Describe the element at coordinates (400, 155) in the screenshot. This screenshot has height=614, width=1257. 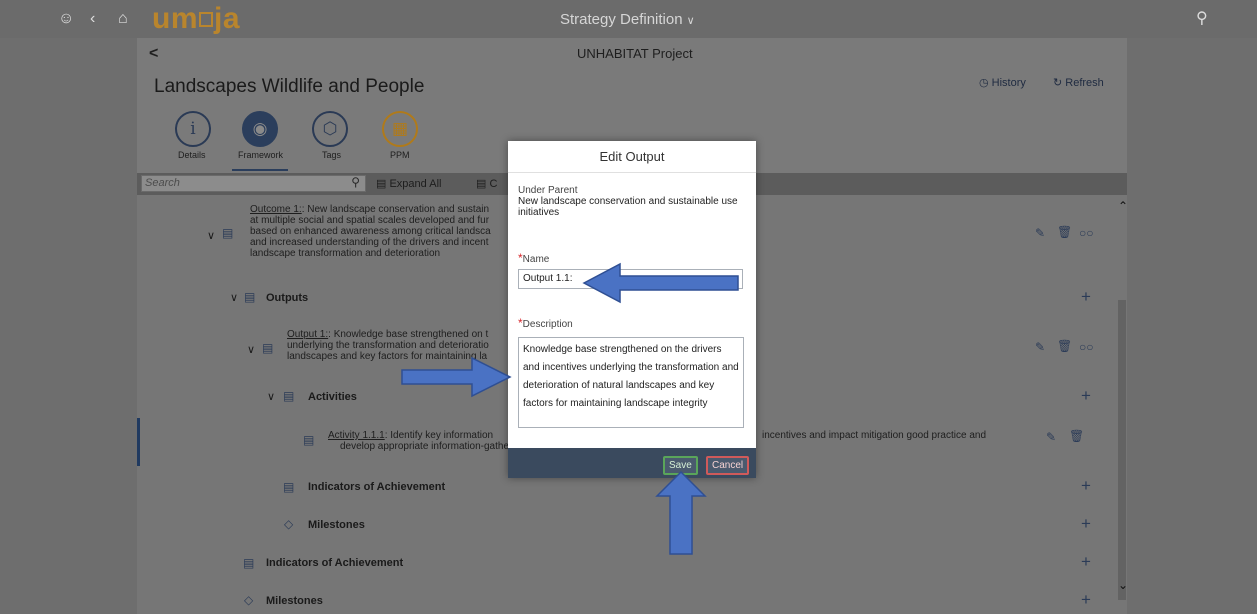
I see `tab-ppm-label: PPM` at that location.